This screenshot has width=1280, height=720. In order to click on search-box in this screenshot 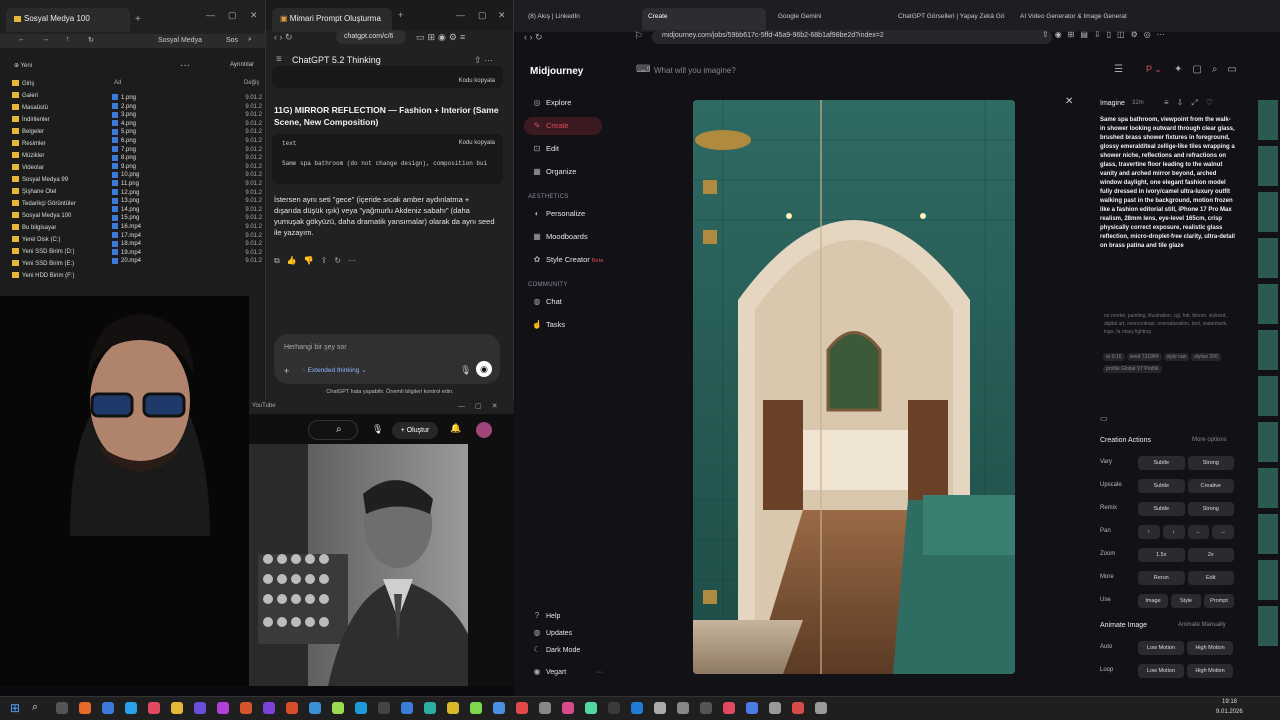, I will do `click(333, 430)`.